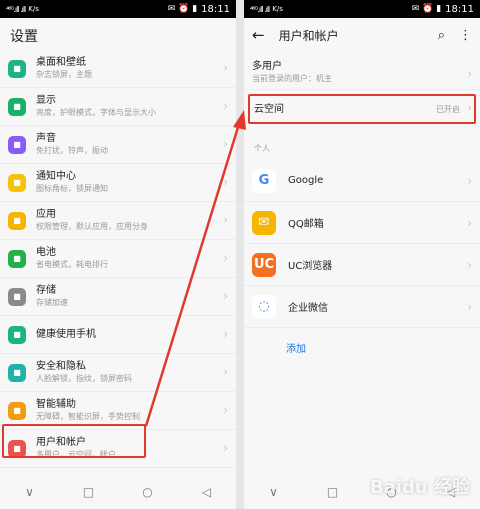 The height and width of the screenshot is (509, 480). I want to click on settings-item-subtitle: 杂志锁屏，主题, so click(64, 74).